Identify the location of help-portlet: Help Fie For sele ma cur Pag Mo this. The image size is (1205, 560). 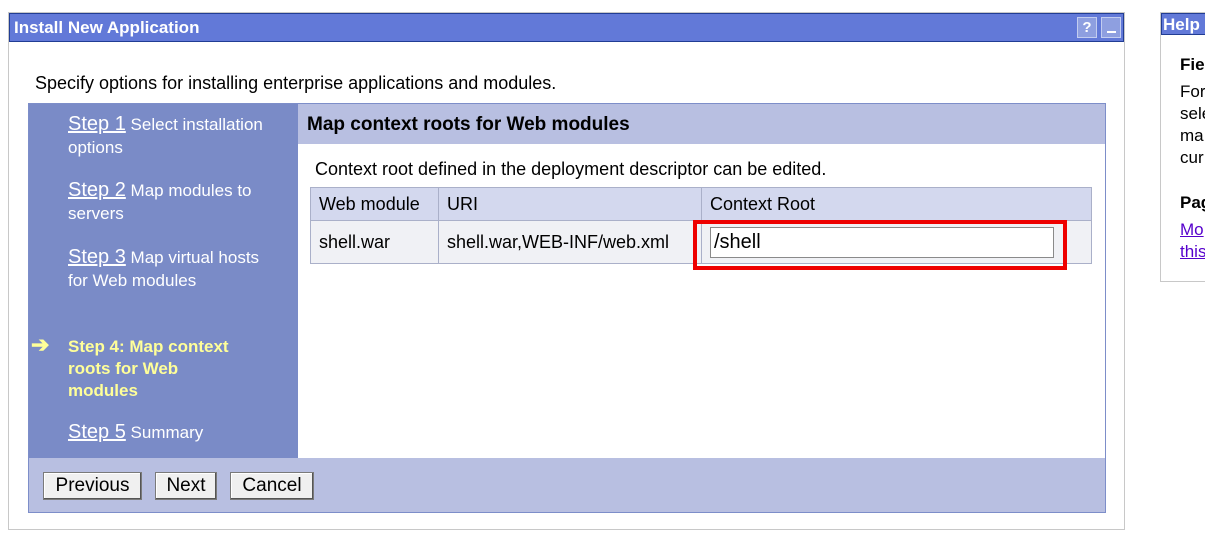
(1182, 147).